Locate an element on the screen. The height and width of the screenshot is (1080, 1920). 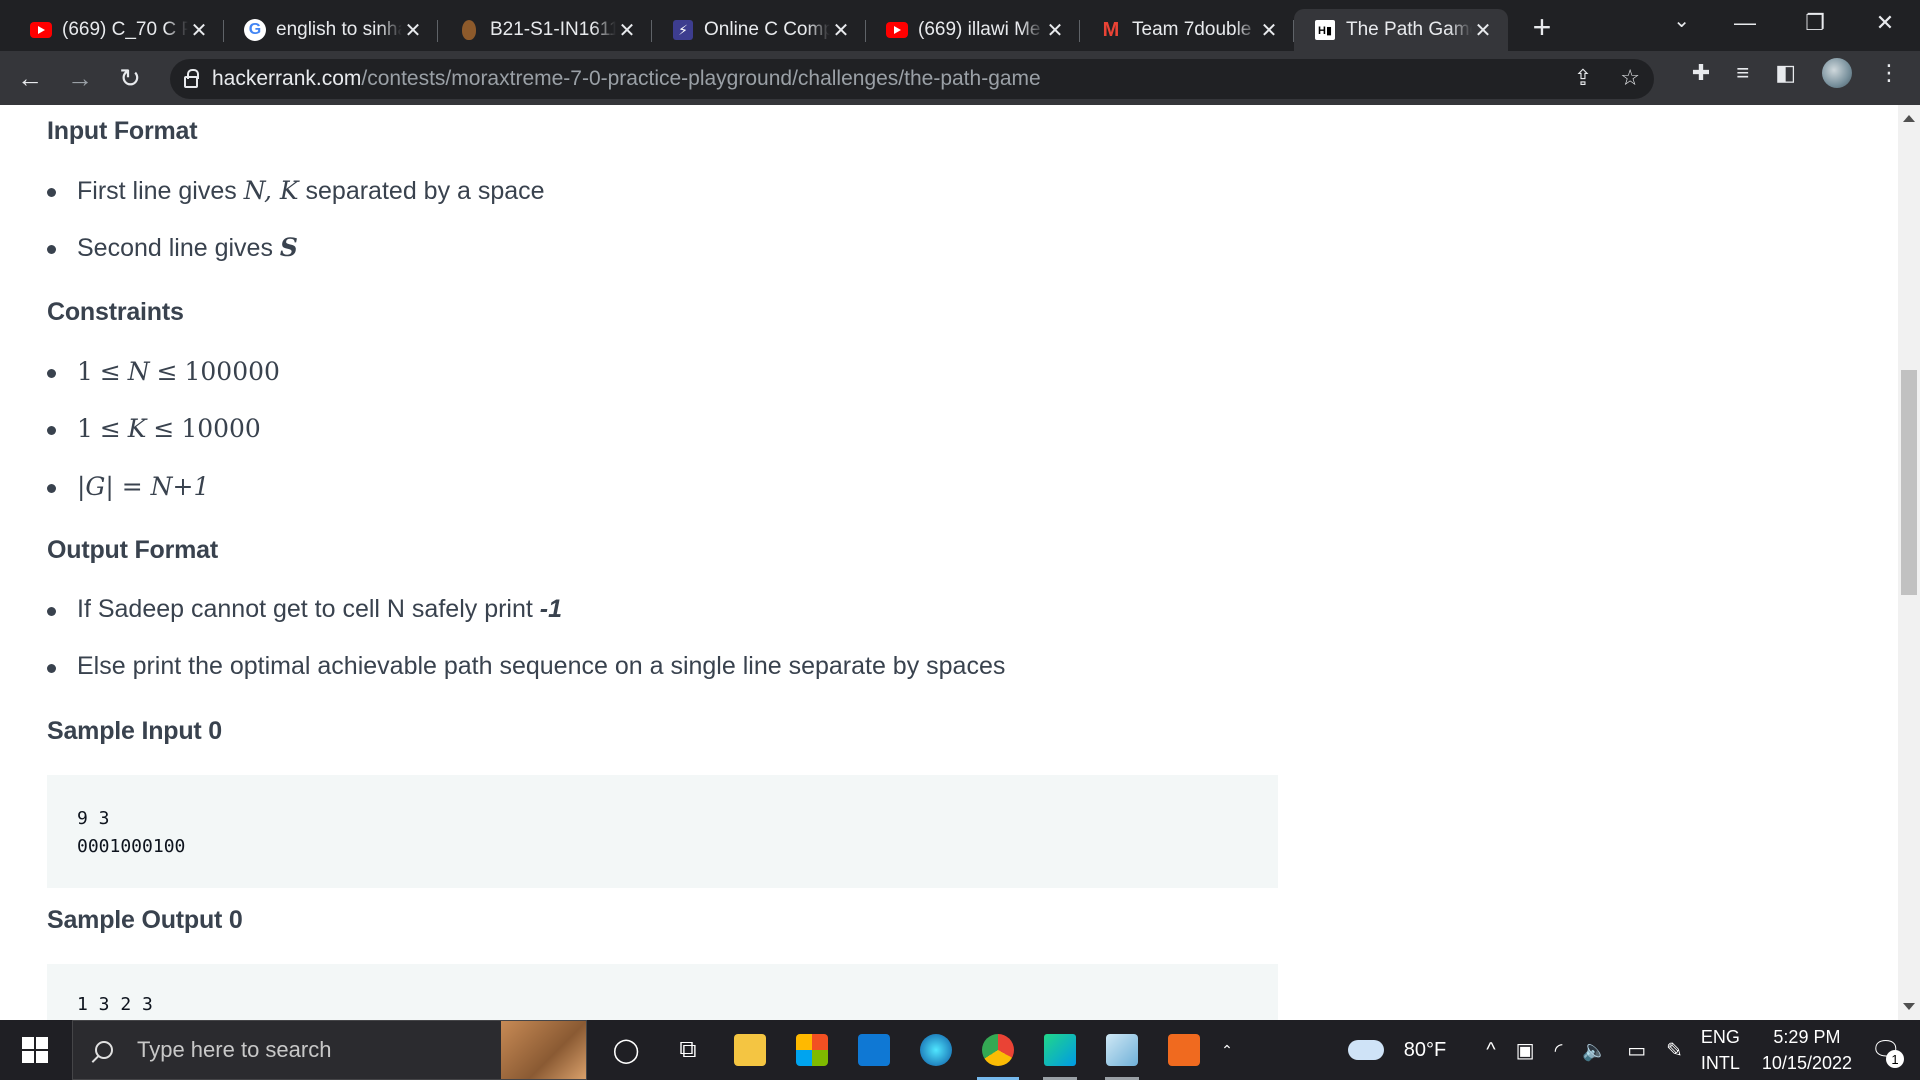
youtube-icon is located at coordinates (897, 30).